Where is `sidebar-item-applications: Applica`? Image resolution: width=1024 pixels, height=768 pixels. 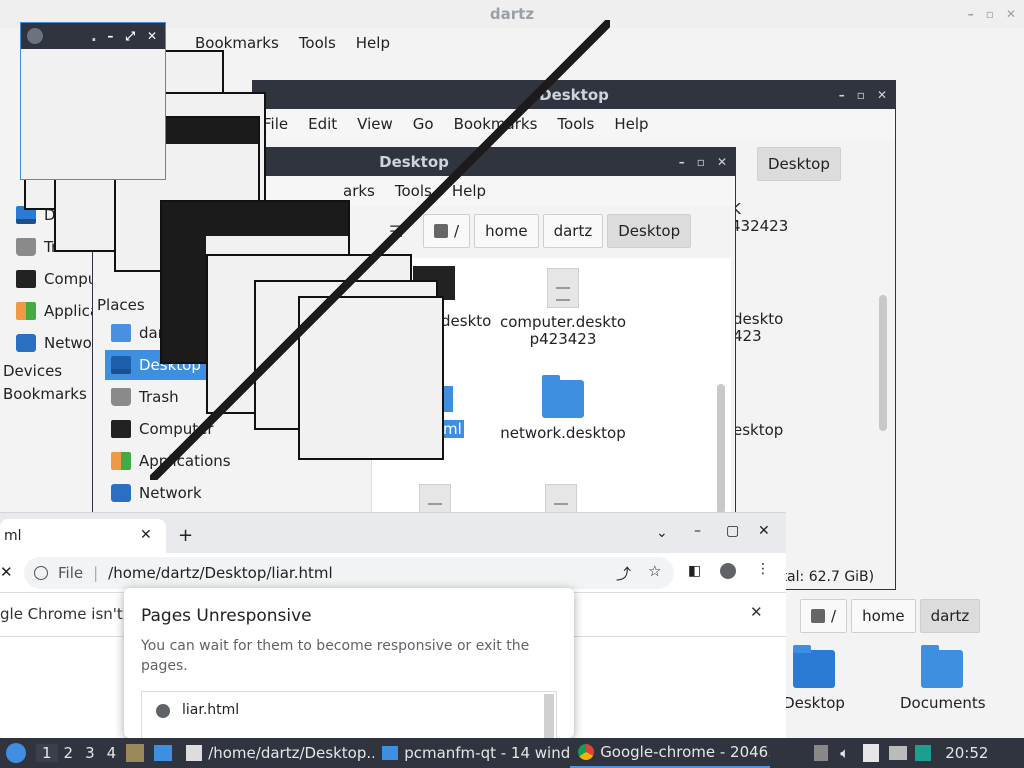 sidebar-item-applications: Applica is located at coordinates (54, 311).